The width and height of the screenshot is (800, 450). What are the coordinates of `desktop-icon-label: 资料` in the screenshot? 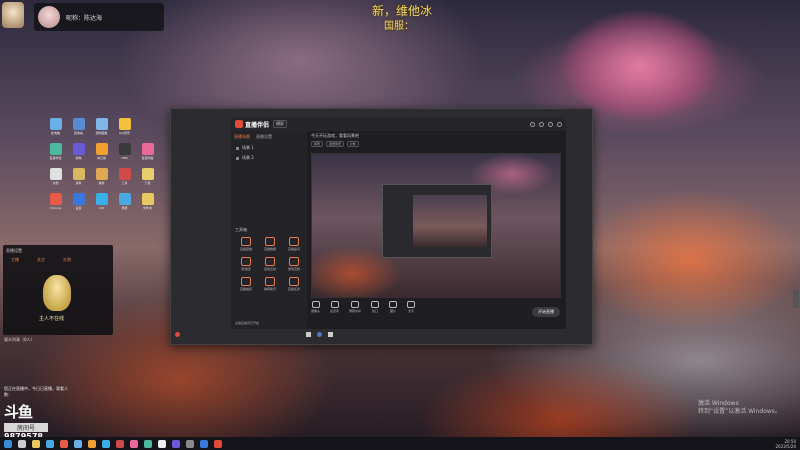 It's located at (78, 183).